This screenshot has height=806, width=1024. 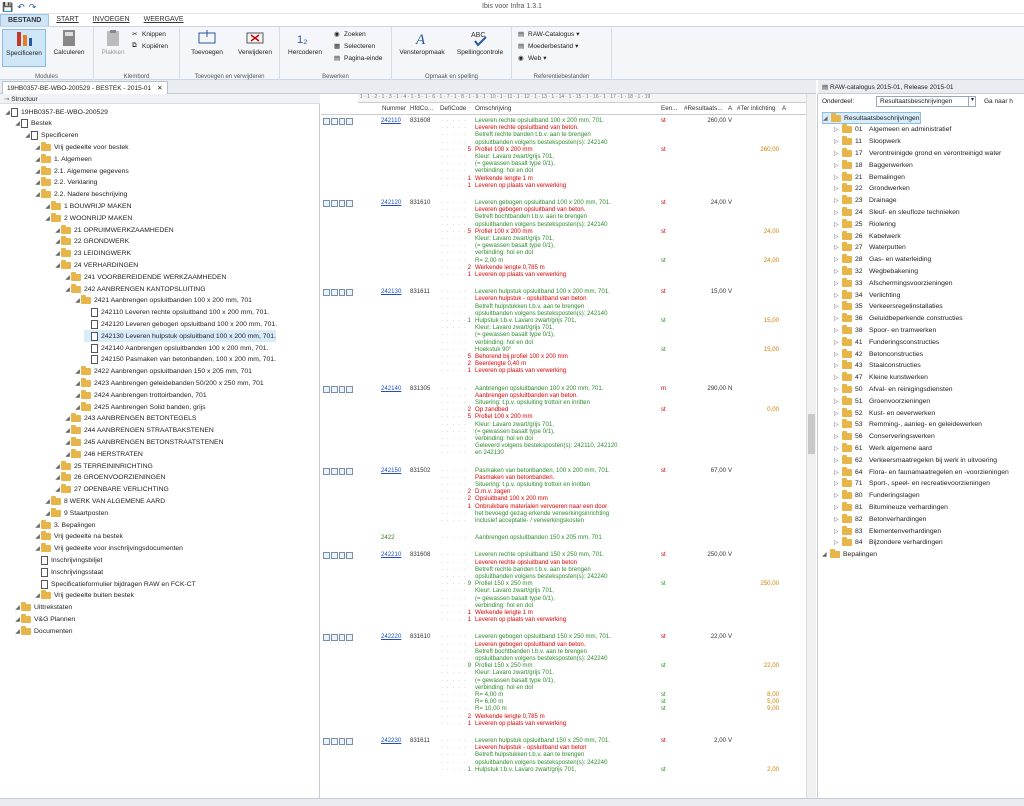 I want to click on row-number: 242210, so click(x=391, y=554).